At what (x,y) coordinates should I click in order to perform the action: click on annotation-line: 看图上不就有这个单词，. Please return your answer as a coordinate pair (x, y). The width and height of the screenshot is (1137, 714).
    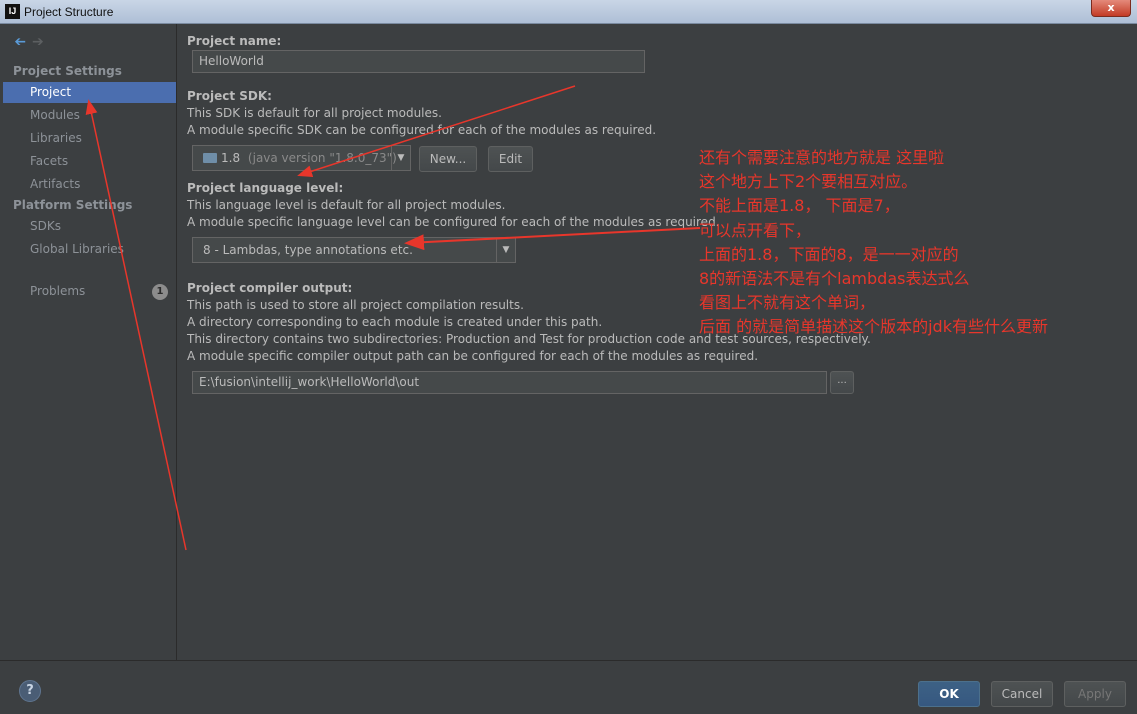
    Looking at the image, I should click on (787, 303).